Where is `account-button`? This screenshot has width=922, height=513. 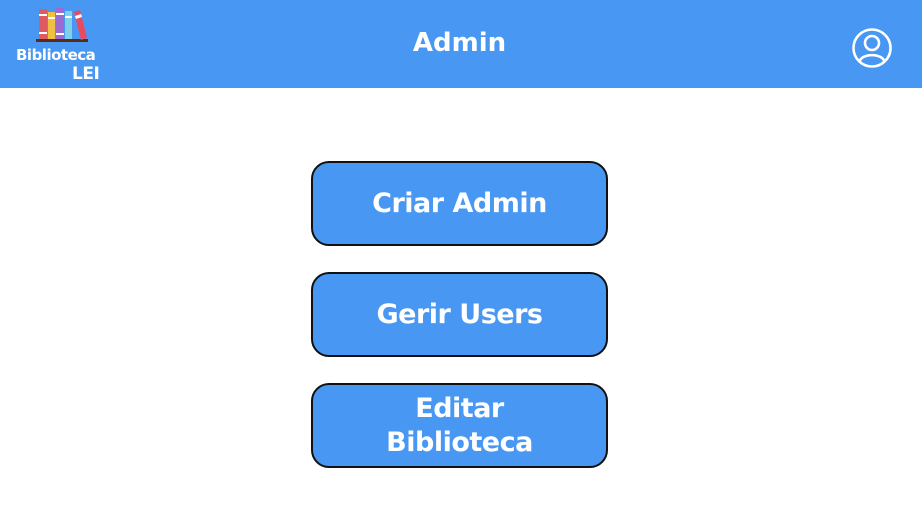
account-button is located at coordinates (872, 48).